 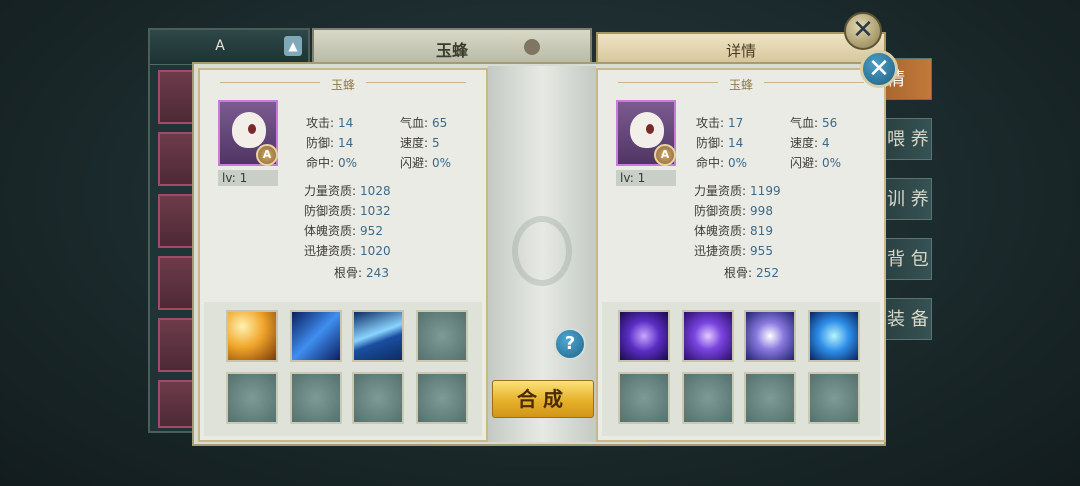 What do you see at coordinates (733, 231) in the screenshot?
I see `aptitude-physique: 体魄资质: 819` at bounding box center [733, 231].